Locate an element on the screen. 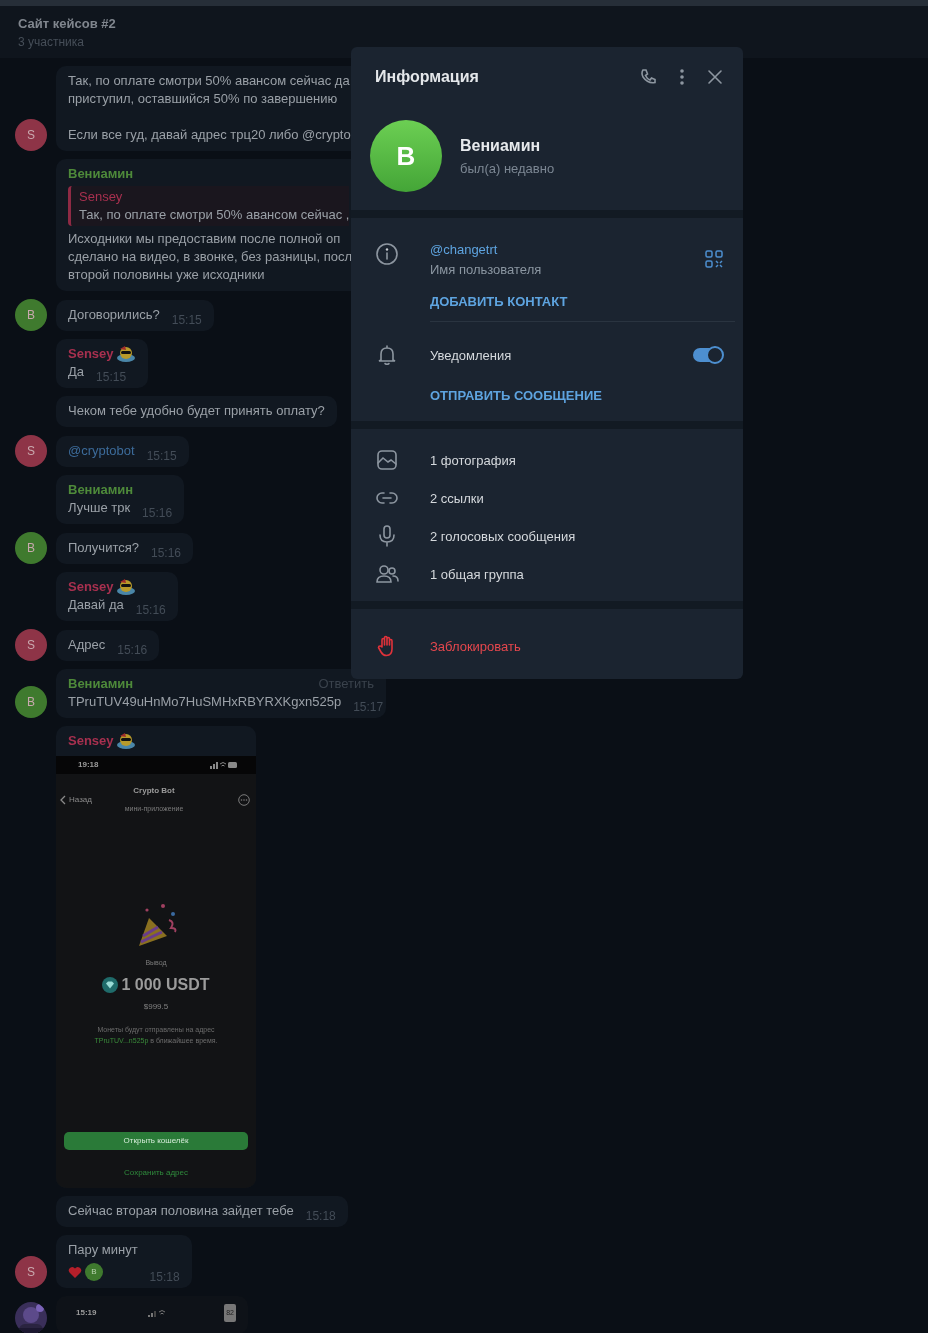 This screenshot has width=928, height=1333. message-text: Если все гуд, давай адрес трц20 либо @crypto is located at coordinates (209, 135).